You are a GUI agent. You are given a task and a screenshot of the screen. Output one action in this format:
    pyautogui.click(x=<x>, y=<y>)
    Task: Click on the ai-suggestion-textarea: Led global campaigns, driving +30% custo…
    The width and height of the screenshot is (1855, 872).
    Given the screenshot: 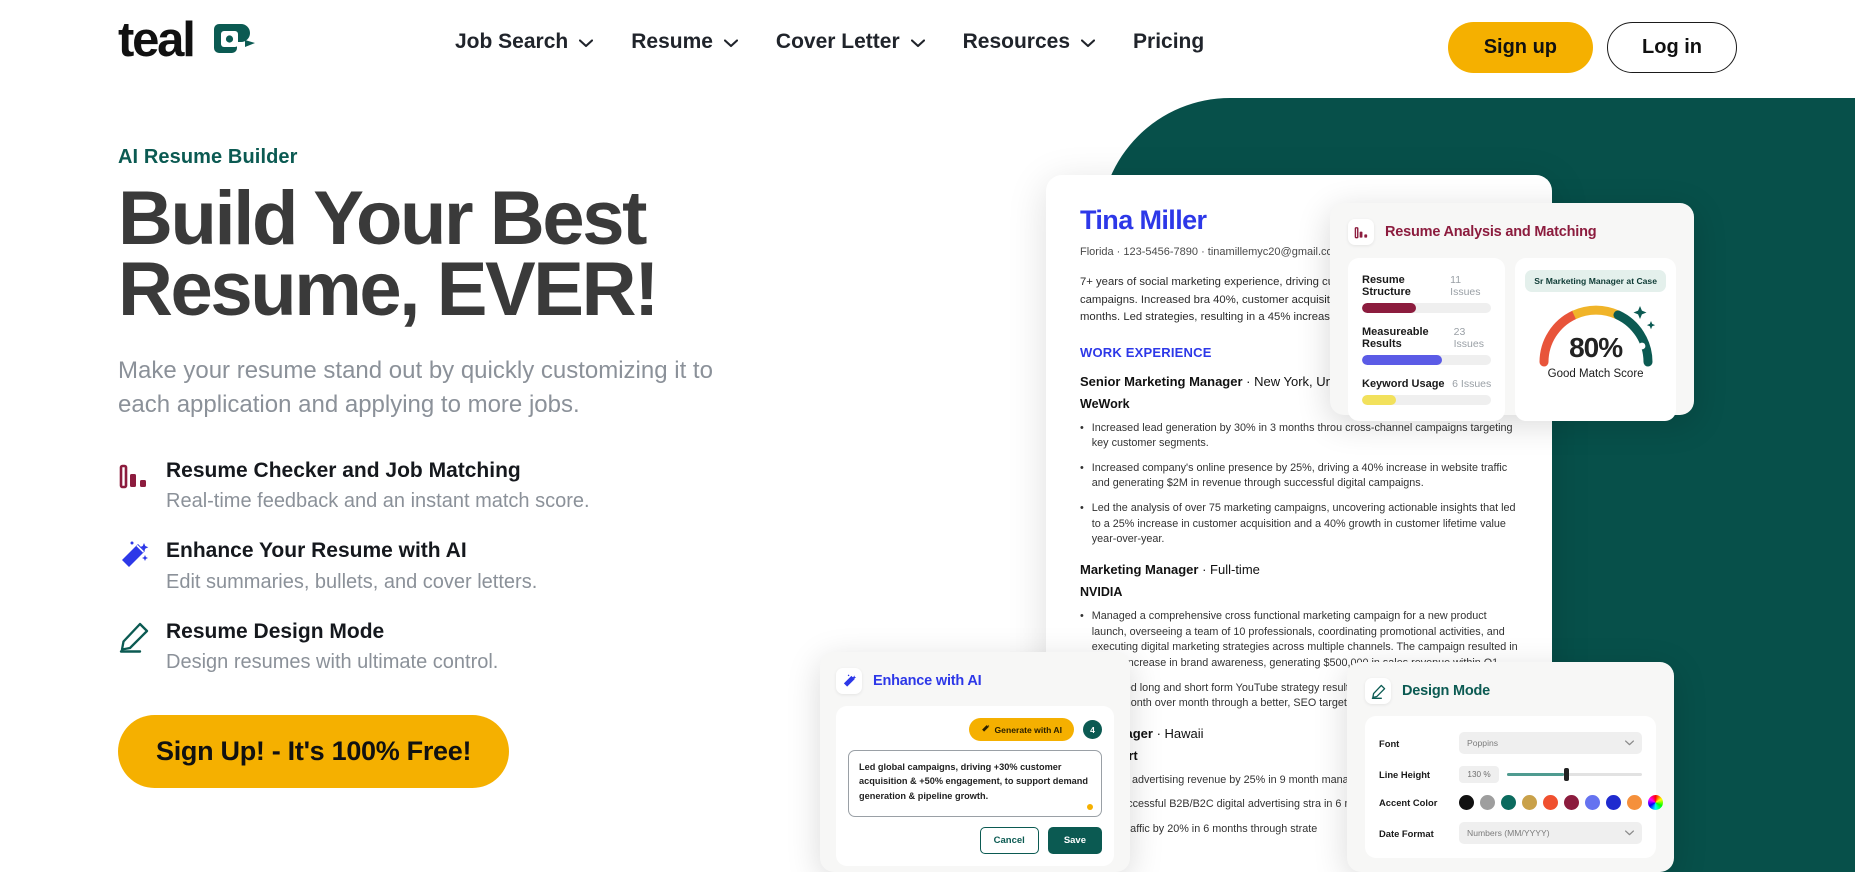 What is the action you would take?
    pyautogui.click(x=975, y=783)
    